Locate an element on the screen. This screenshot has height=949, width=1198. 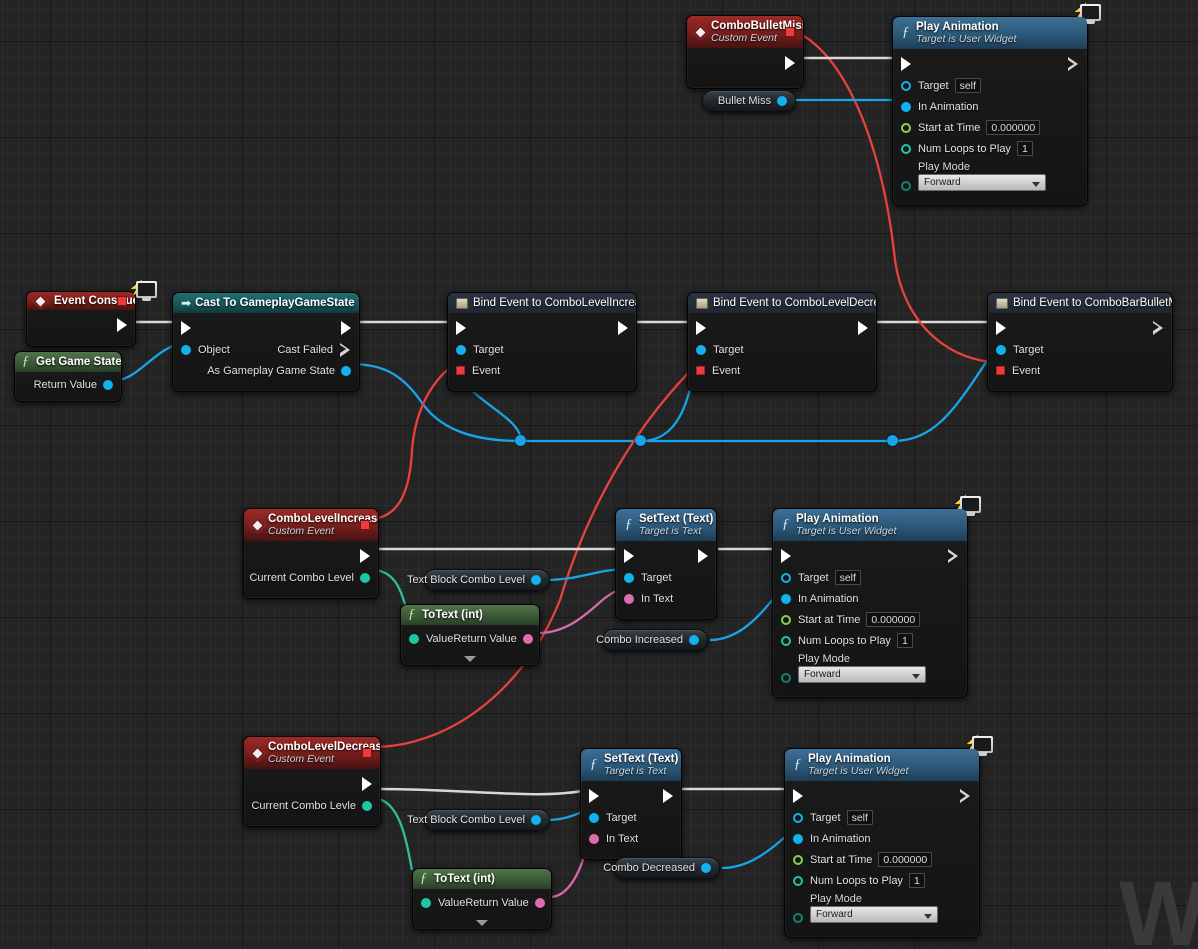
node-totext-int-increased: ƒ ToText (int) Value Return Value is located at coordinates (470, 635).